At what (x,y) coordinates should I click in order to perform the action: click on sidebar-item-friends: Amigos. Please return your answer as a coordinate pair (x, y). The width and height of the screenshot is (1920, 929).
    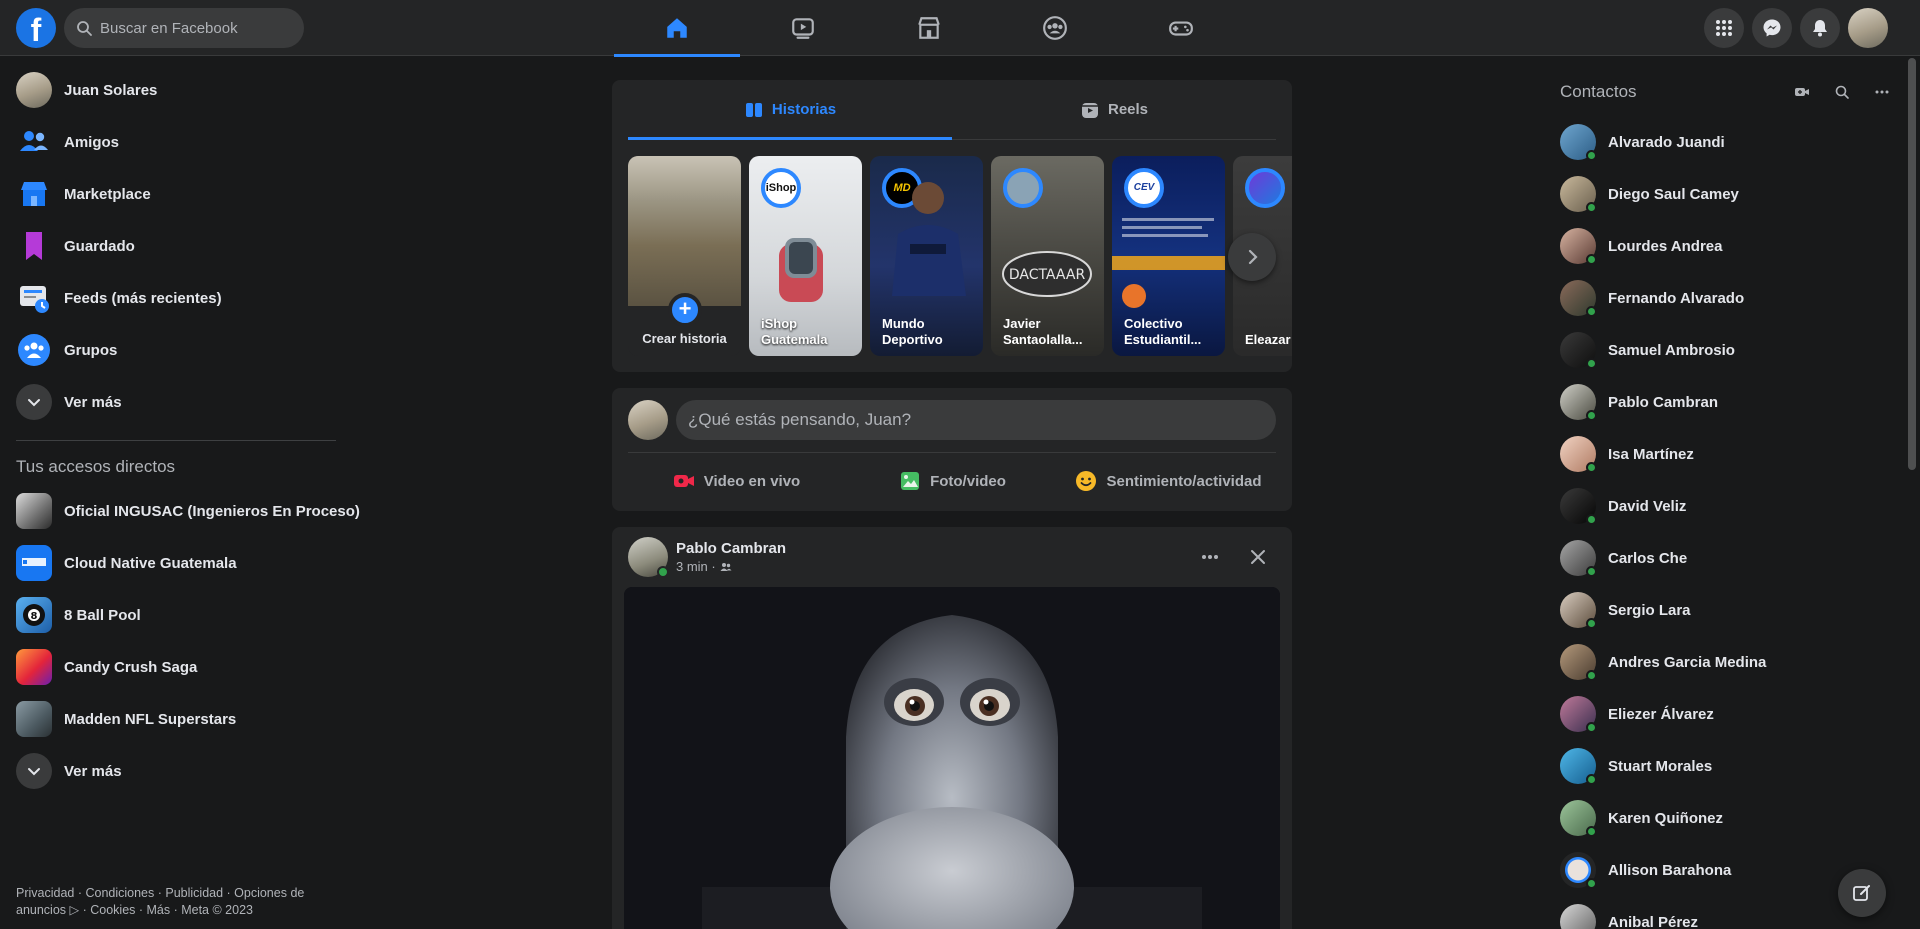
    Looking at the image, I should click on (180, 142).